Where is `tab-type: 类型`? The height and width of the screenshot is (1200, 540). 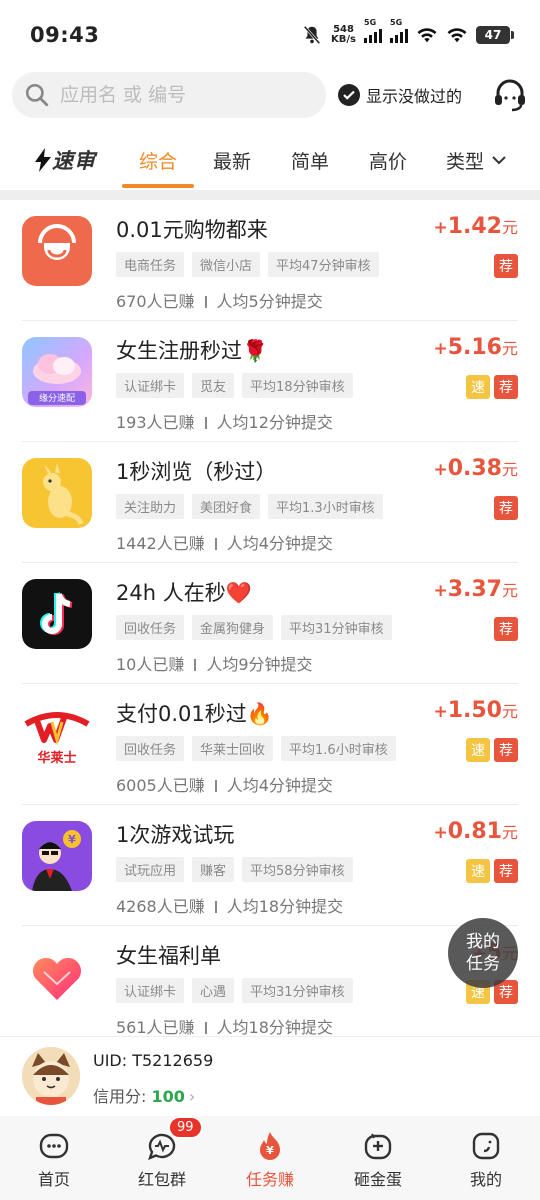 tab-type: 类型 is located at coordinates (477, 160).